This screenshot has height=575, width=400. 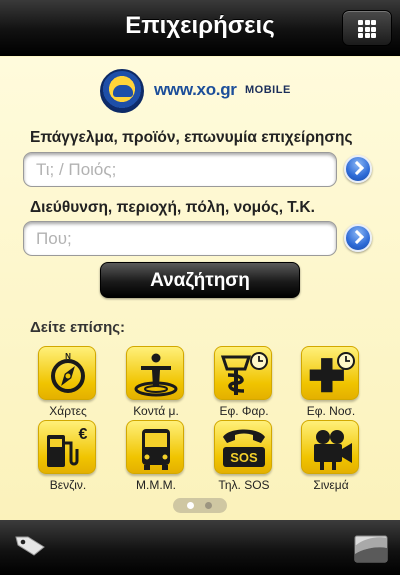 I want to click on xo-logo: www.xo.gr MOBILE, so click(x=200, y=92).